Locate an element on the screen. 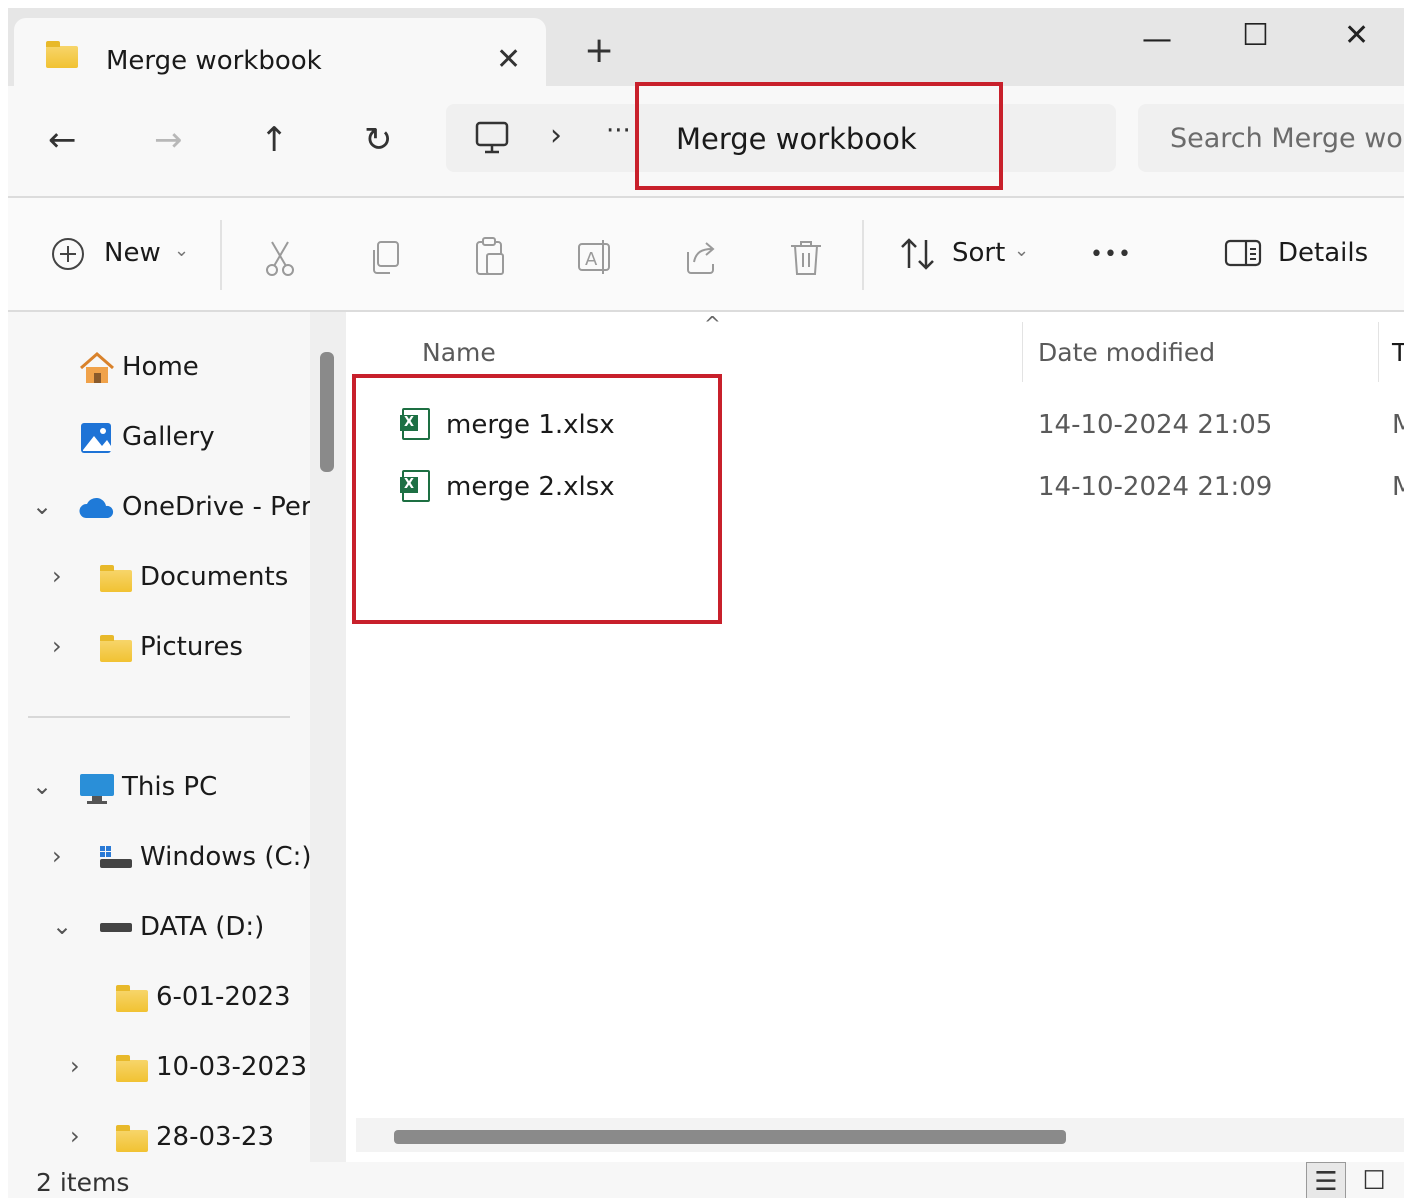 This screenshot has width=1418, height=1198. column-header-name: Name is located at coordinates (459, 352).